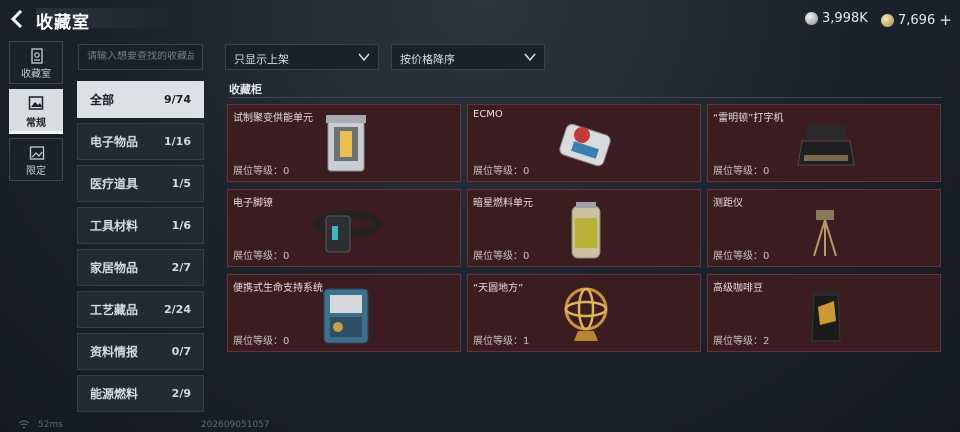 This screenshot has width=960, height=432. Describe the element at coordinates (36, 123) in the screenshot. I see `nav-tab-regular-label: 常规` at that location.